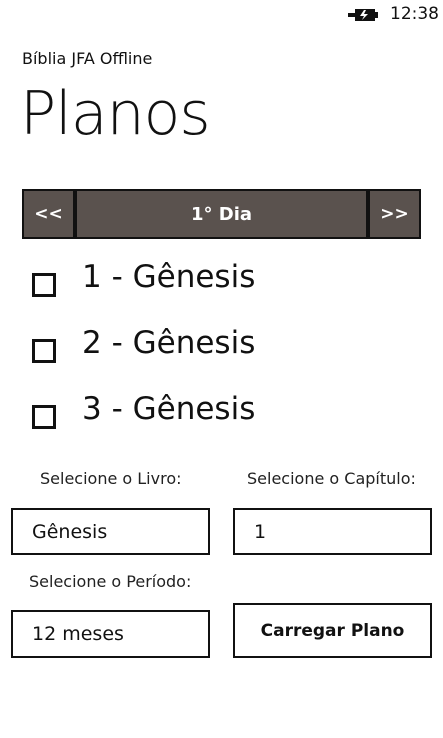  I want to click on reading-item: 1 - Gênesis, so click(221, 278).